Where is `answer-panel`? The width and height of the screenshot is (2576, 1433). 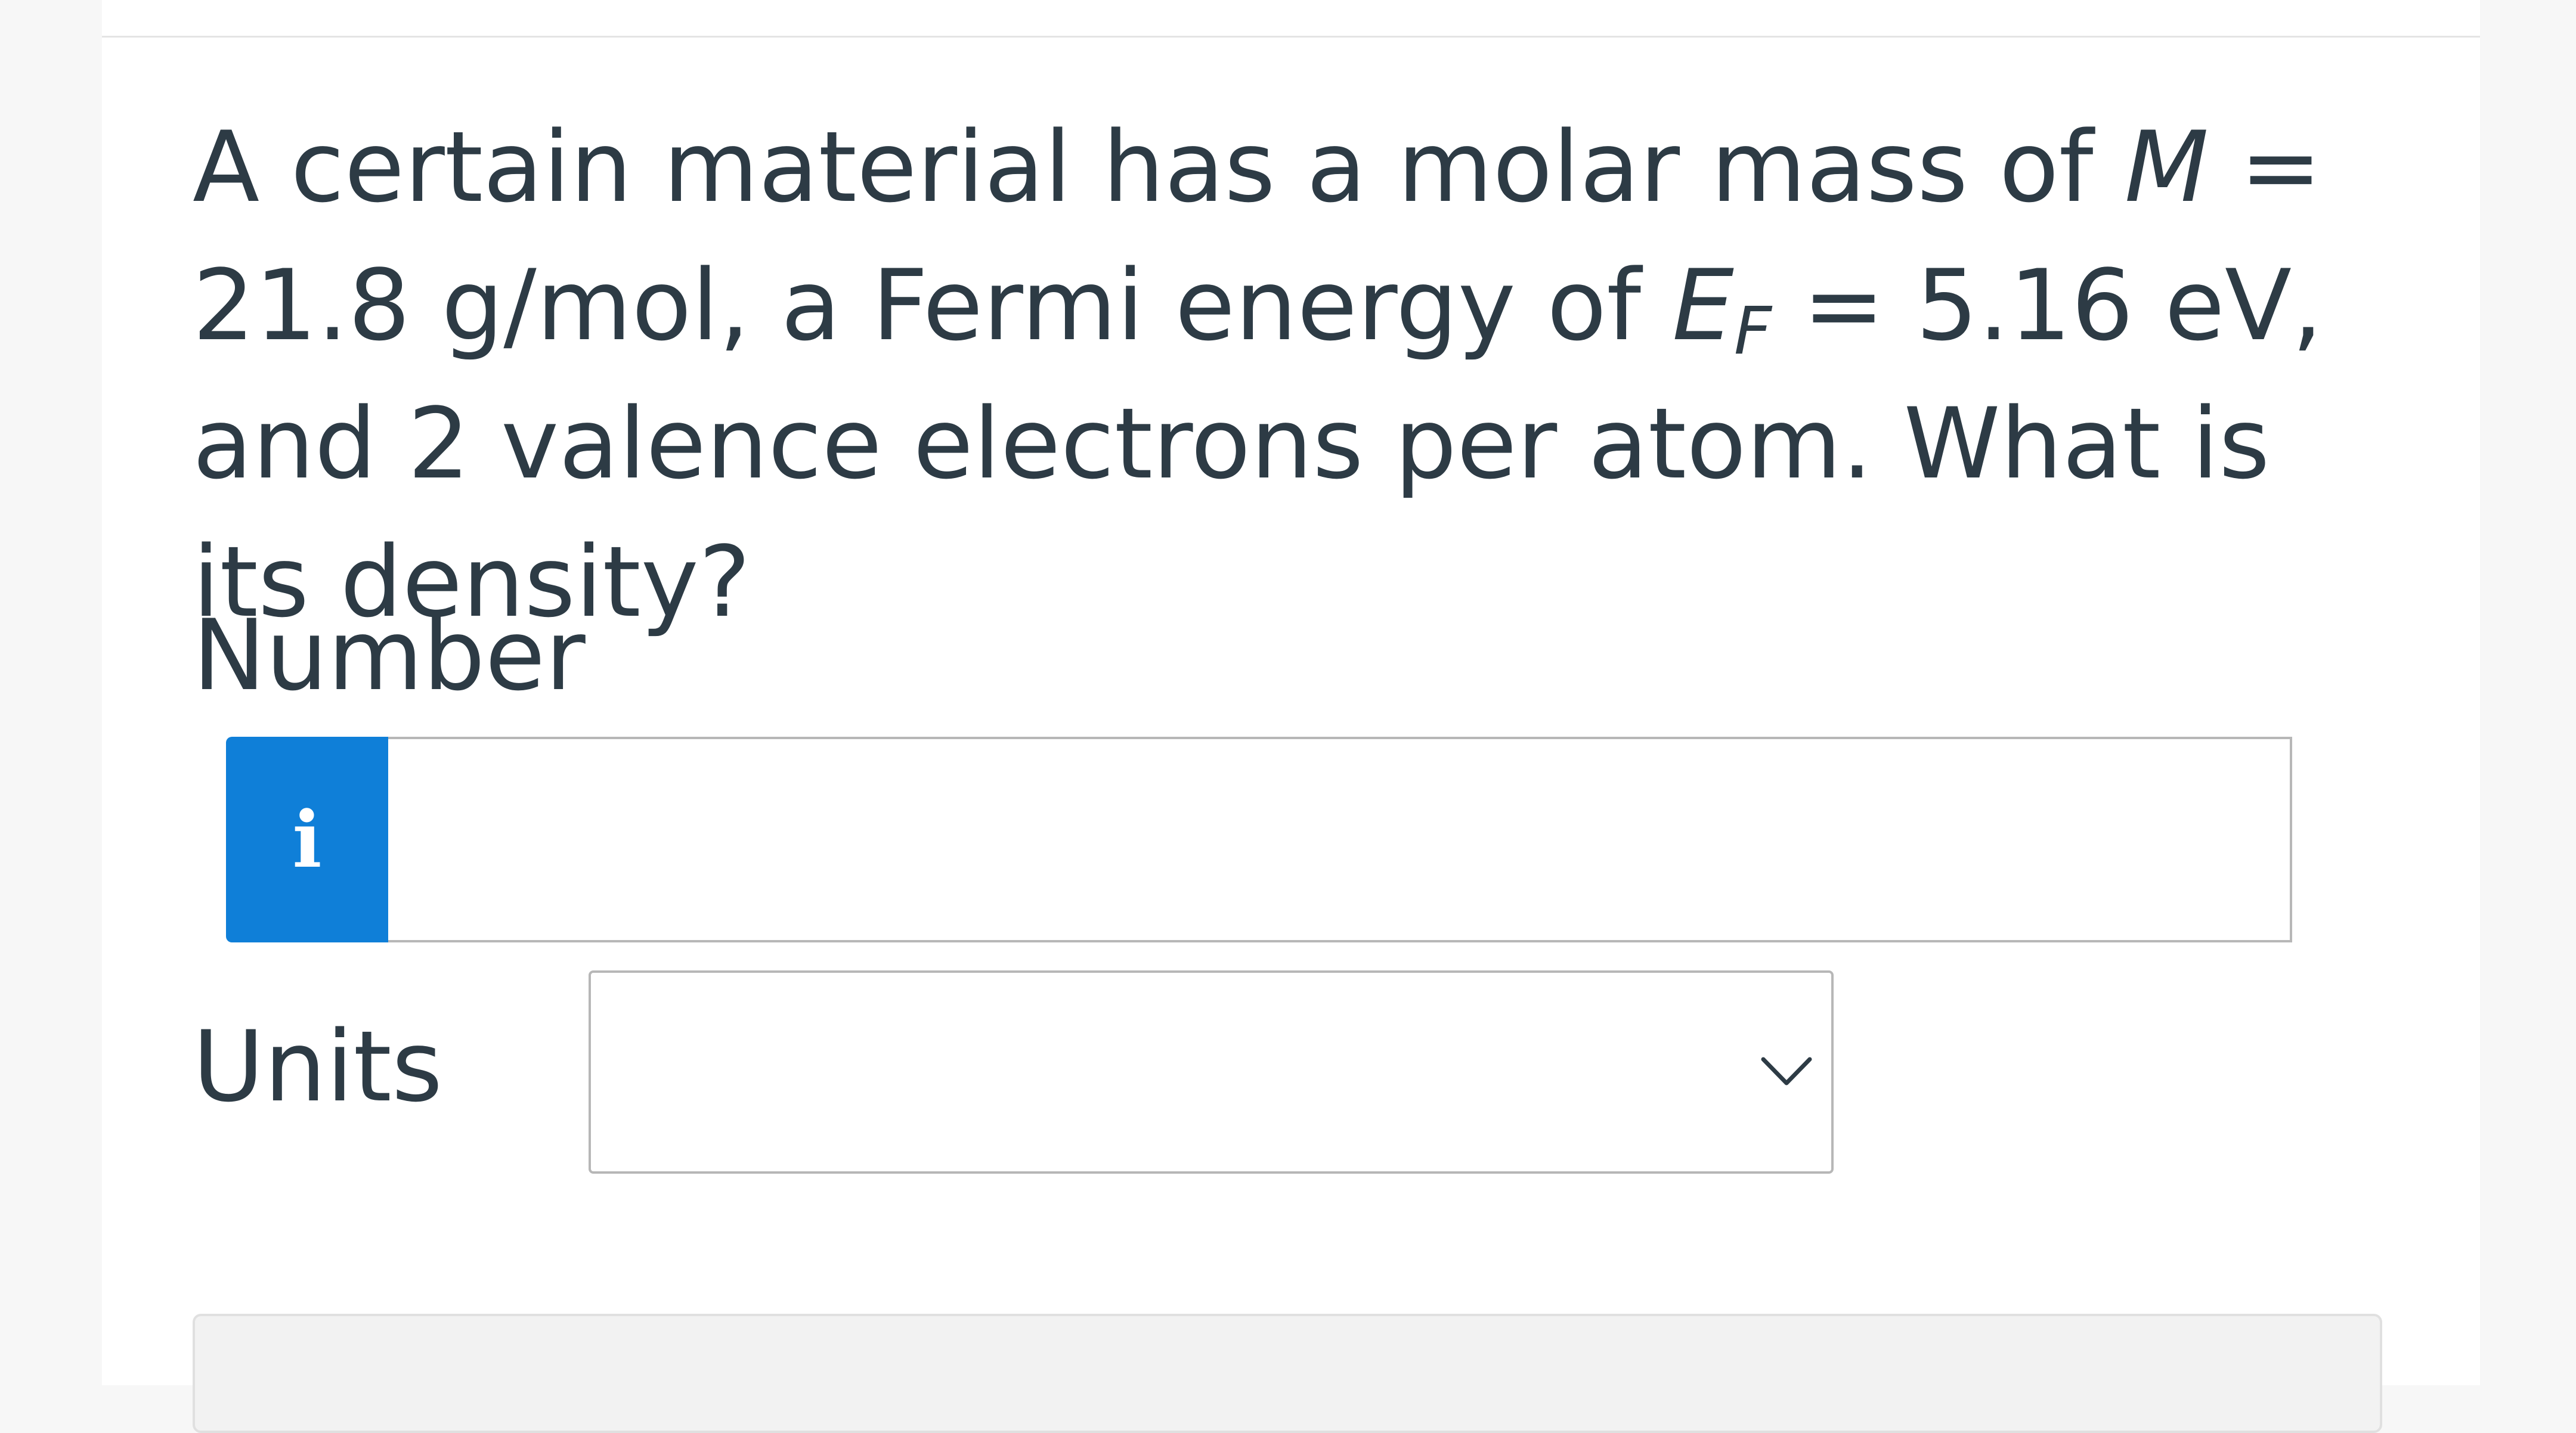 answer-panel is located at coordinates (1288, 1373).